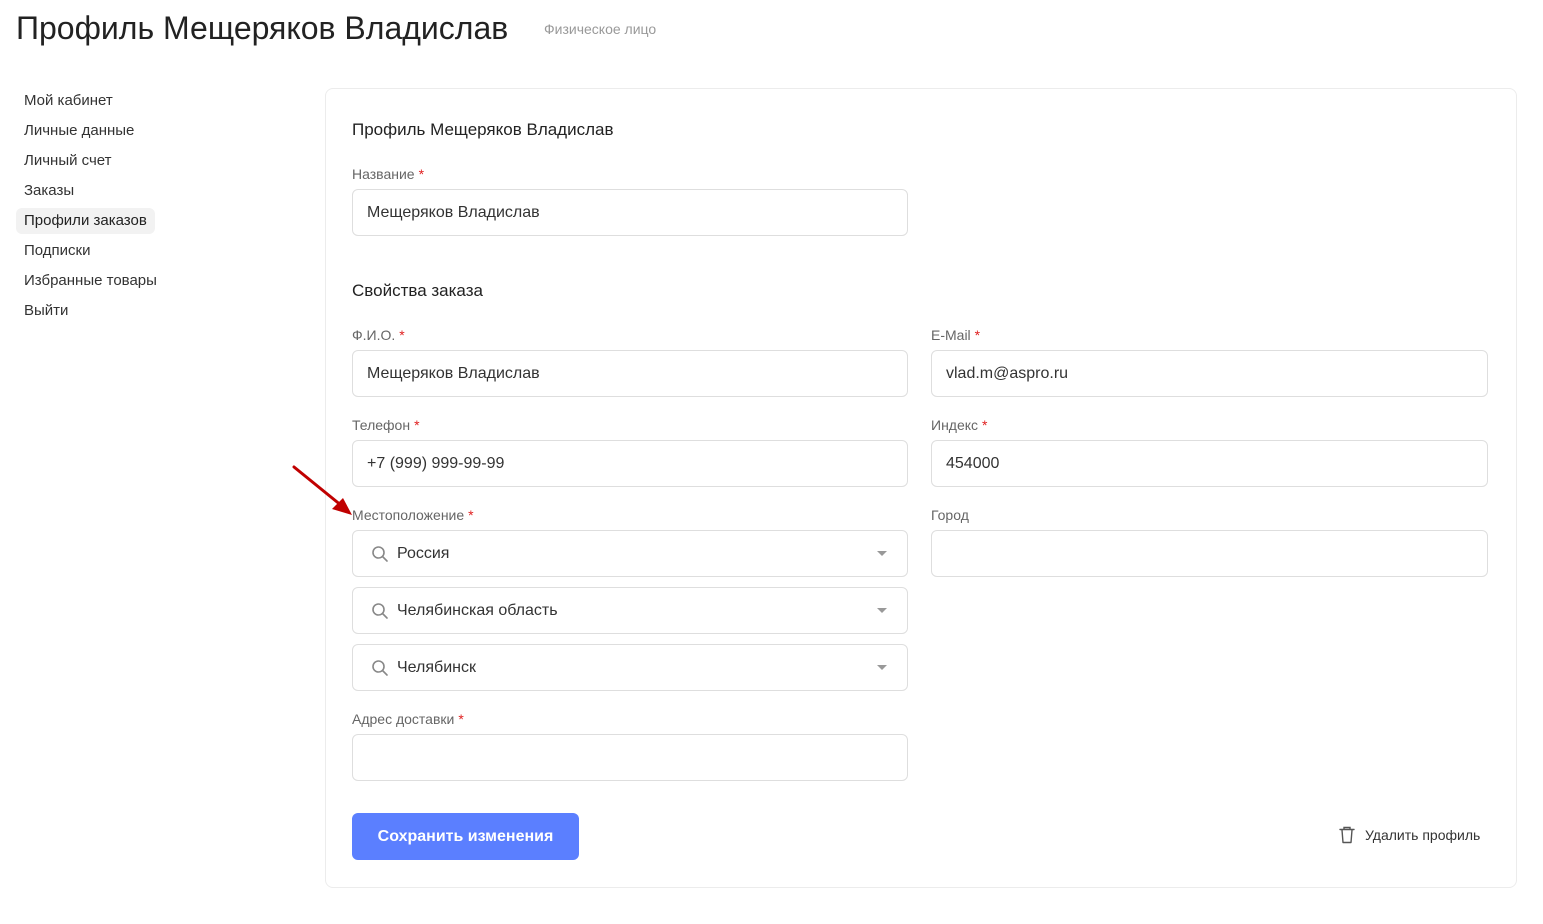 Image resolution: width=1543 pixels, height=924 pixels. Describe the element at coordinates (630, 553) in the screenshot. I see `location-country-select: Россия` at that location.